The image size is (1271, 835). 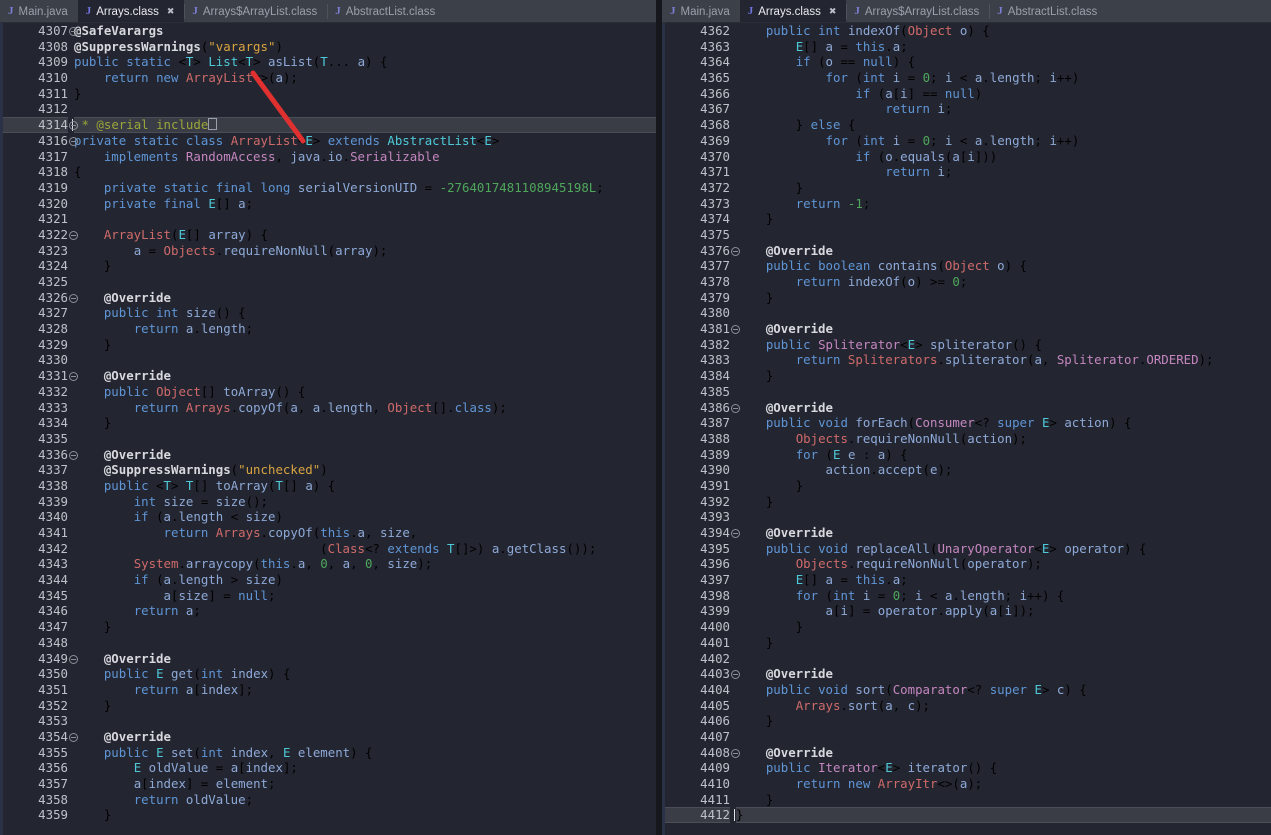 I want to click on line-number: 4311, so click(x=34, y=94).